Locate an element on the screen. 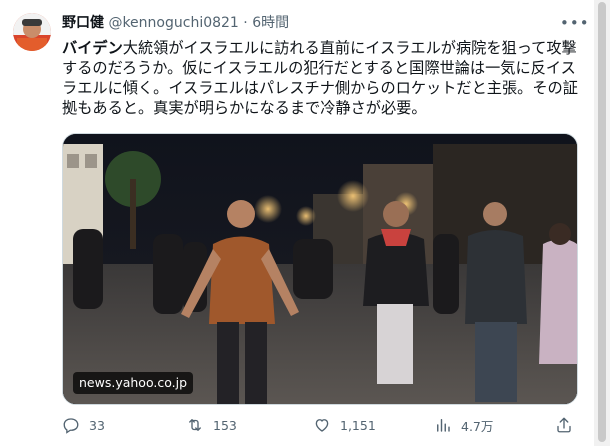  reply-count: 33 is located at coordinates (97, 425).